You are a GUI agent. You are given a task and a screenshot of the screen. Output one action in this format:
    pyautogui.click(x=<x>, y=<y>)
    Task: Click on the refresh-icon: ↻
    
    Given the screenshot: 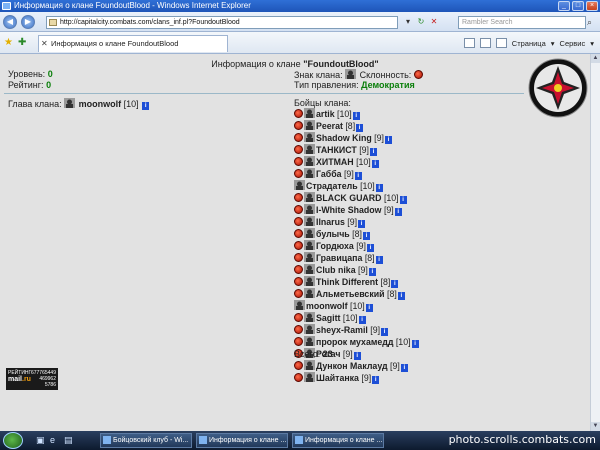 What is the action you would take?
    pyautogui.click(x=421, y=22)
    